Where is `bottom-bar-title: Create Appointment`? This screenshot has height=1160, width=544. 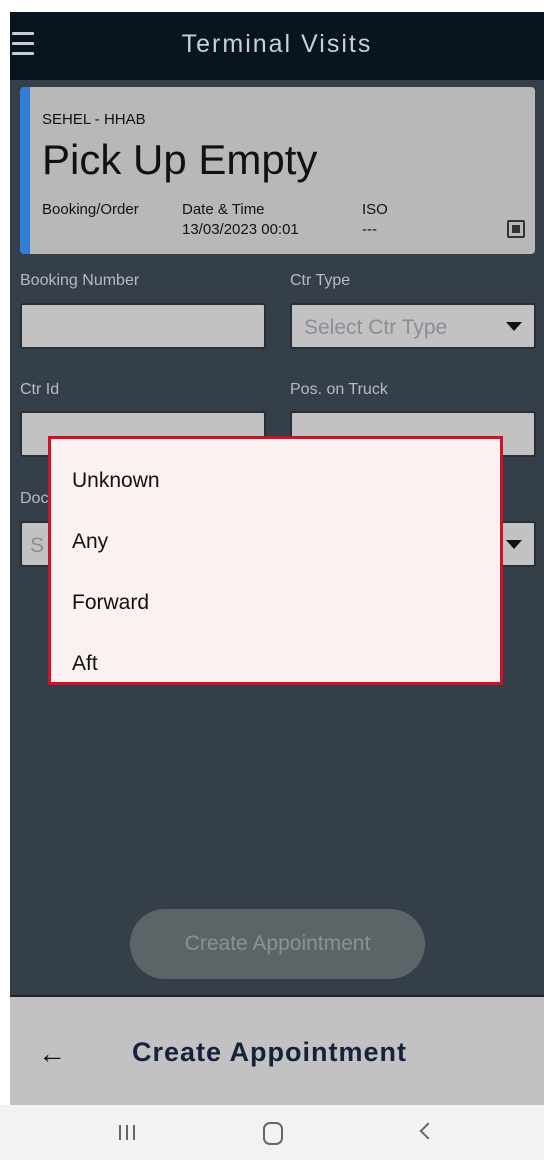 bottom-bar-title: Create Appointment is located at coordinates (270, 1052).